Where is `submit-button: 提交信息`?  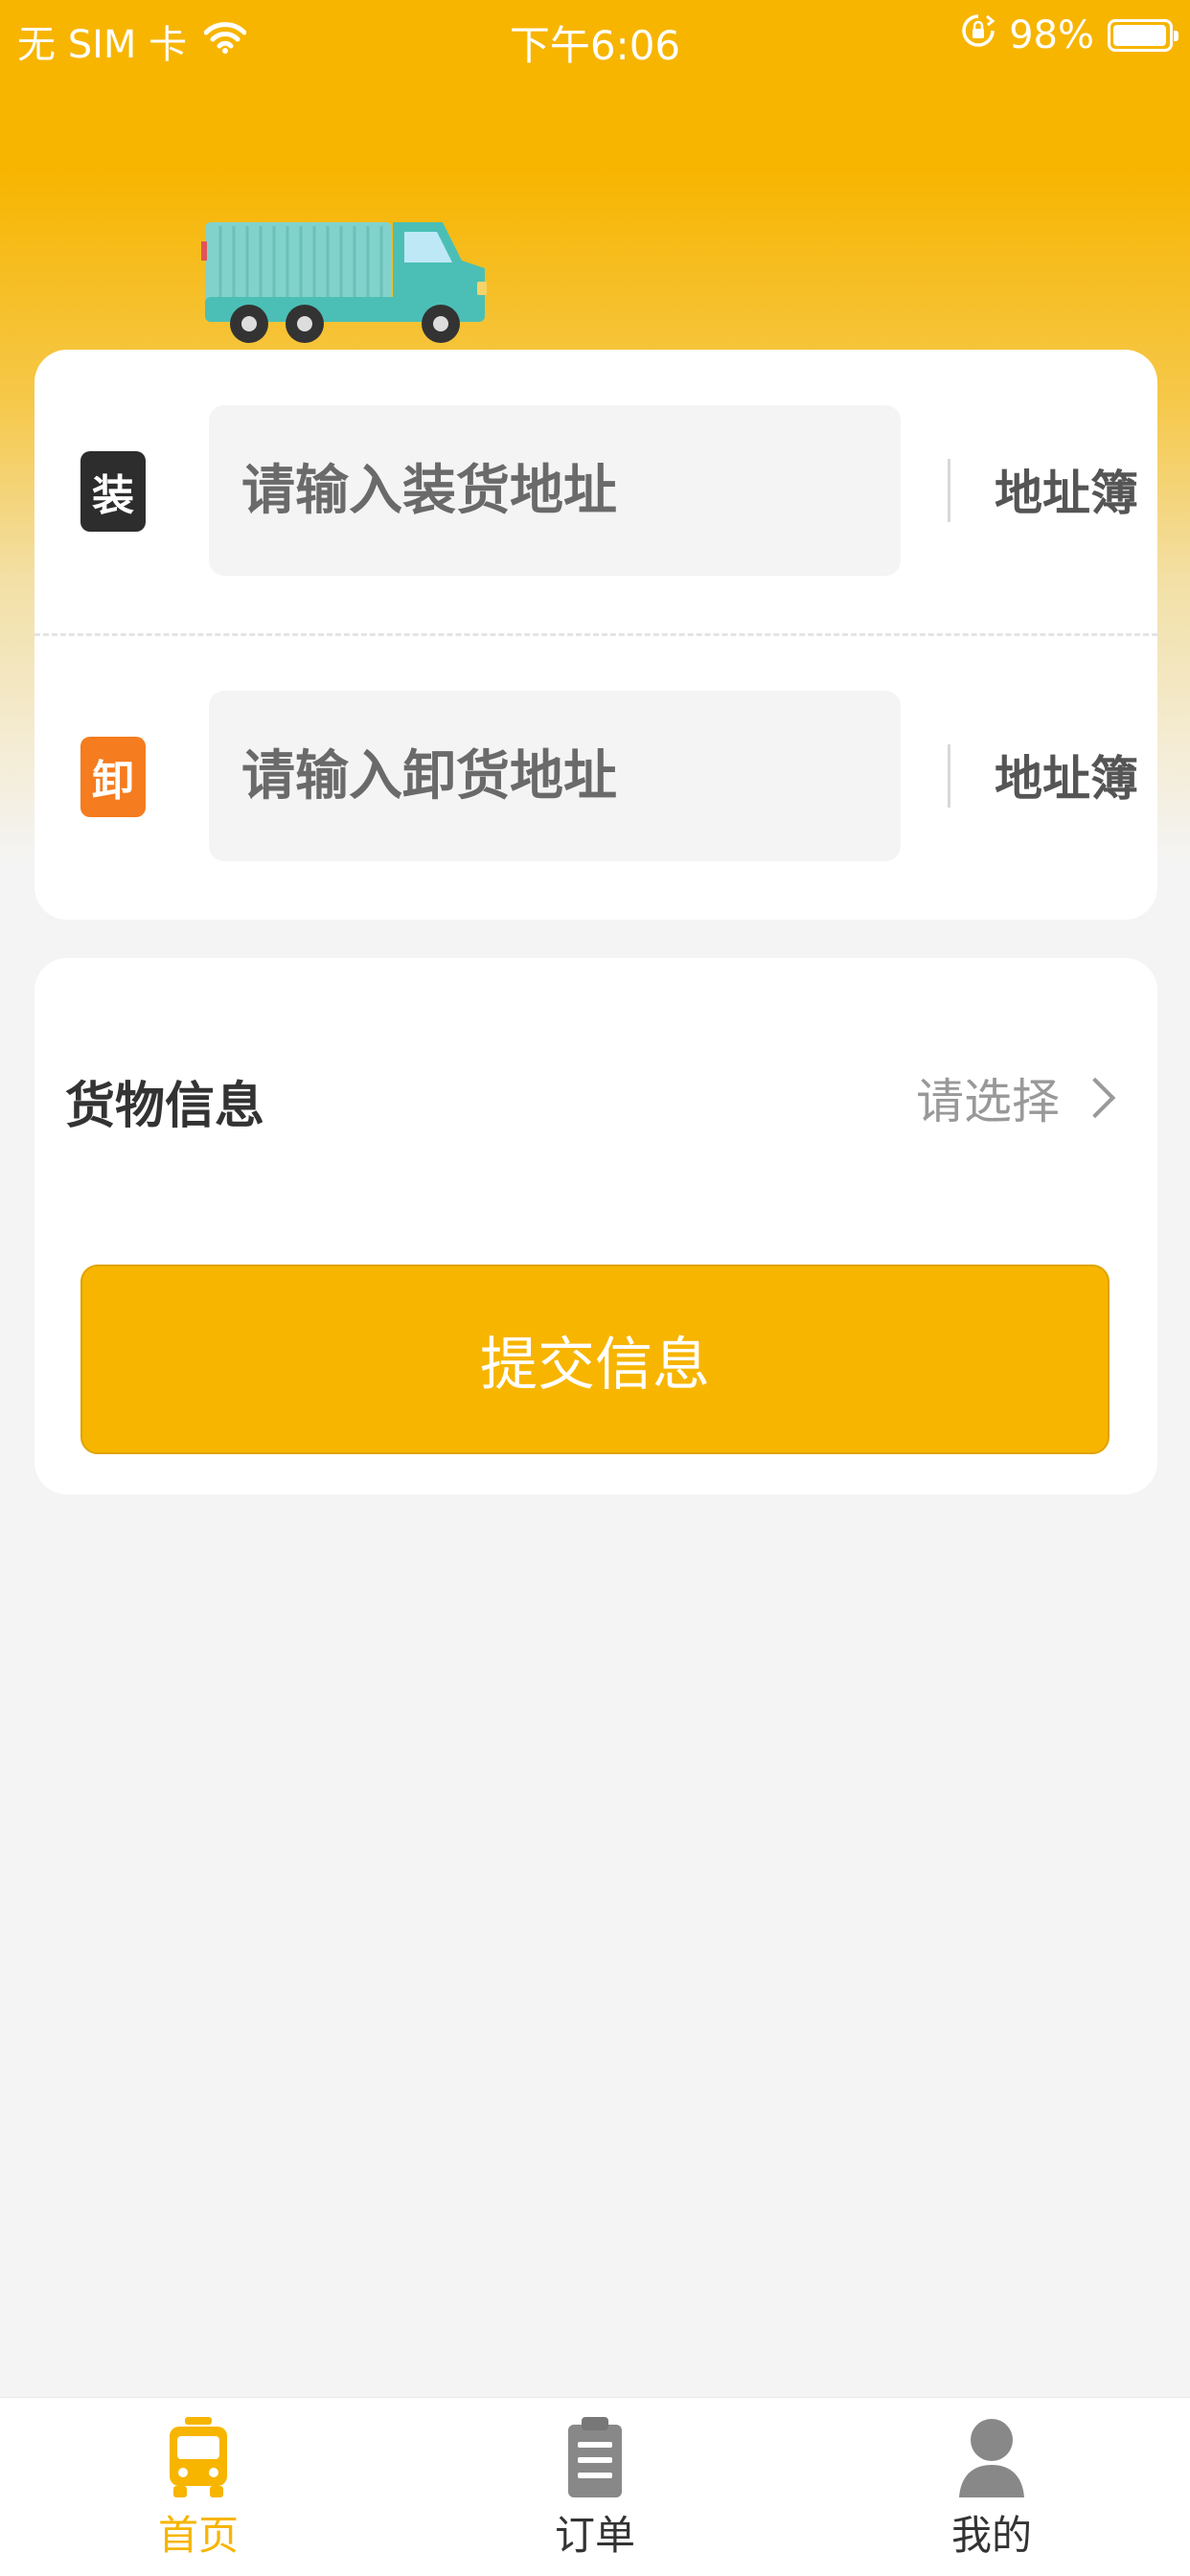
submit-button: 提交信息 is located at coordinates (595, 1359).